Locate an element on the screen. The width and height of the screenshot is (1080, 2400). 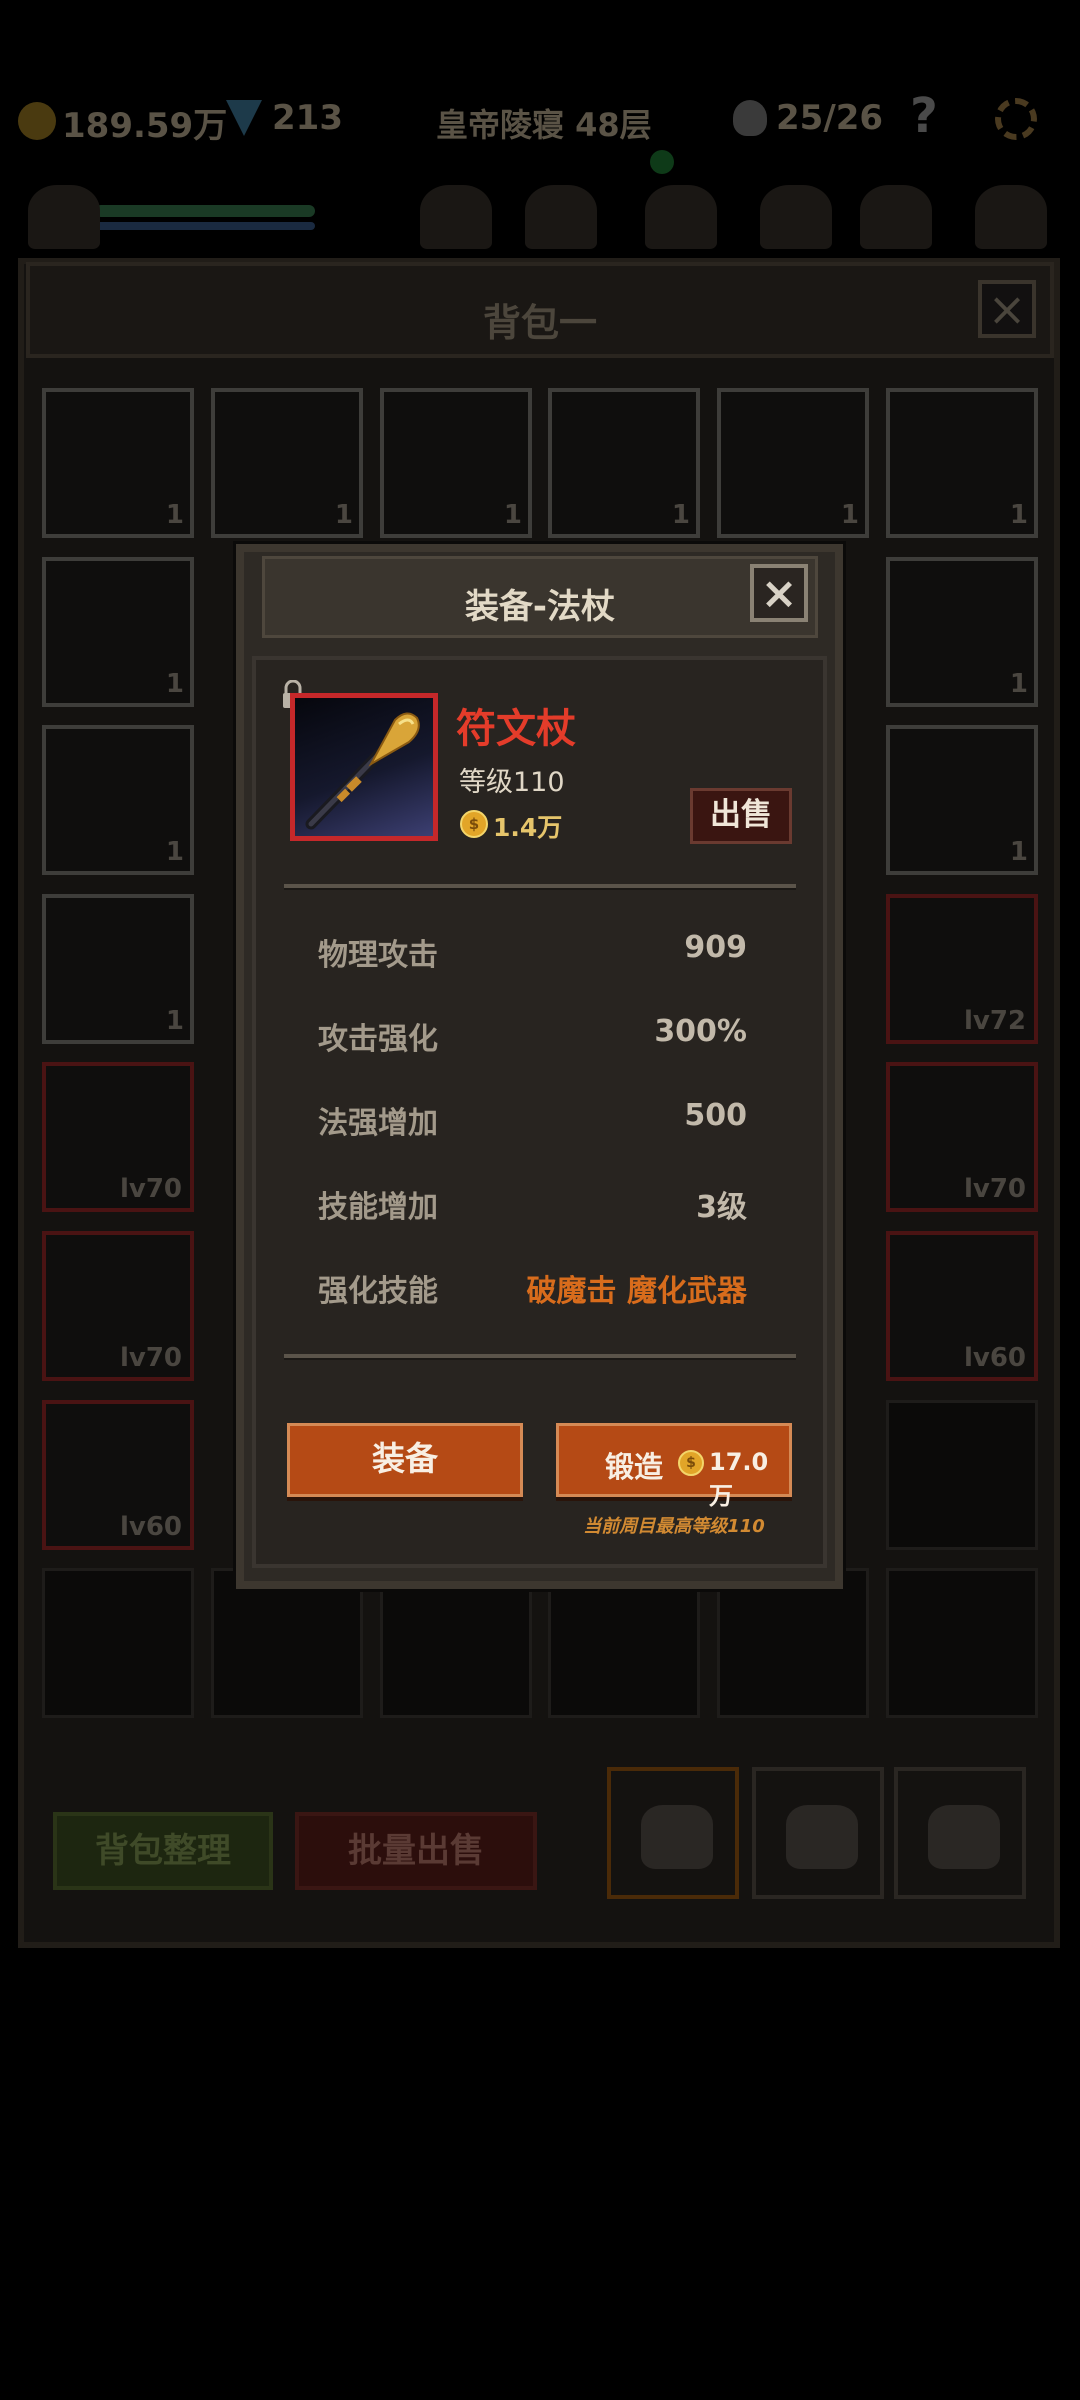
mana-bar is located at coordinates (205, 226).